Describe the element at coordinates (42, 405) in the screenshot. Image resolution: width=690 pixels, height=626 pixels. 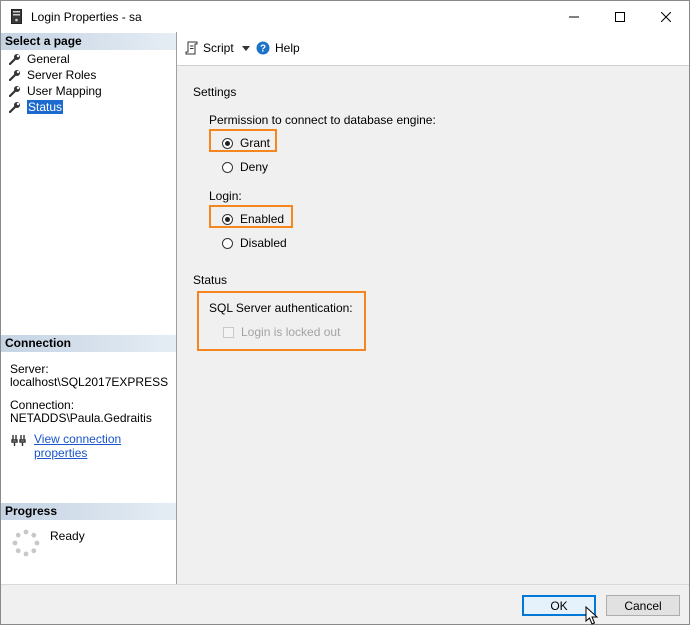
I see `connection-label: Connection:` at that location.